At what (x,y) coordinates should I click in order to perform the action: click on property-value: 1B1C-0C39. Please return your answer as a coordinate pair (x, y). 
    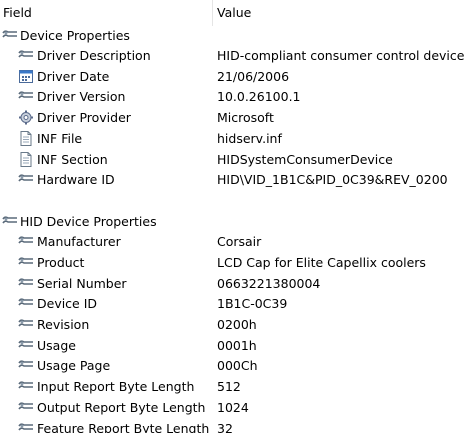
    Looking at the image, I should click on (252, 304).